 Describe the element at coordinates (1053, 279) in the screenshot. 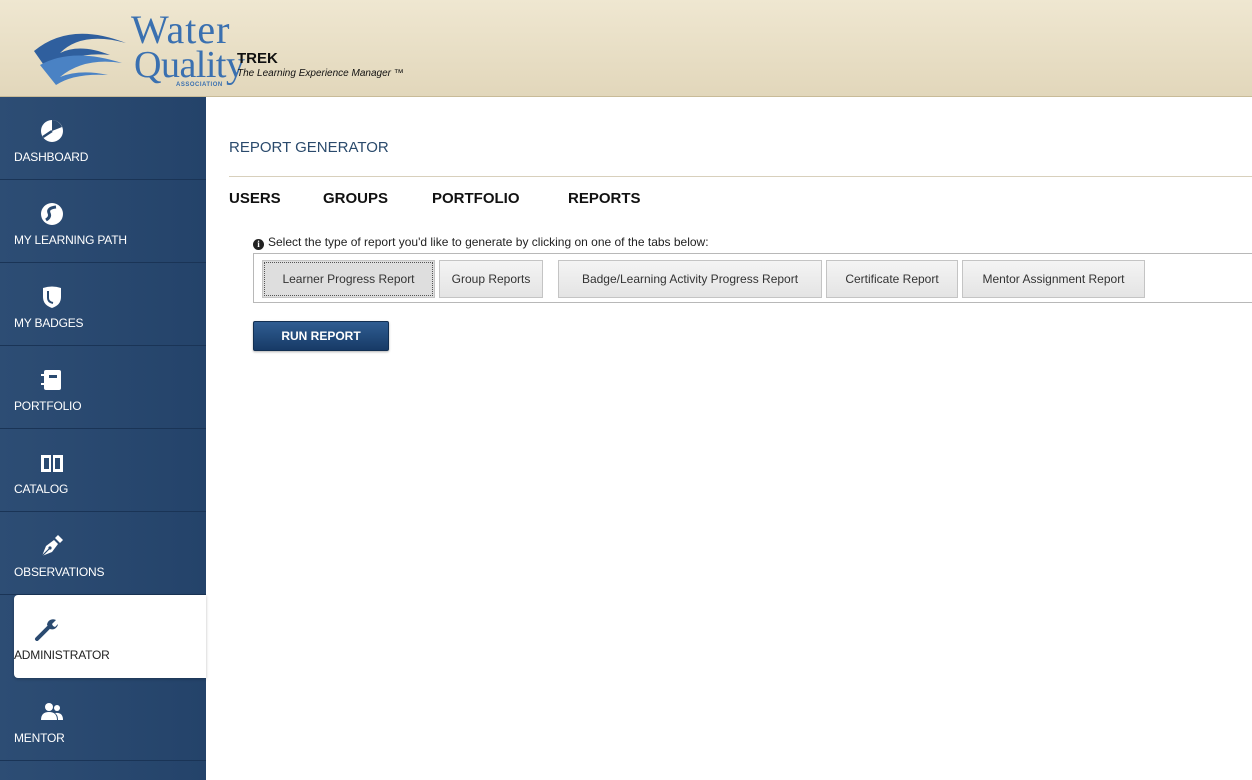

I see `report-tab-mentor-assignment: Mentor Assignment Report` at that location.